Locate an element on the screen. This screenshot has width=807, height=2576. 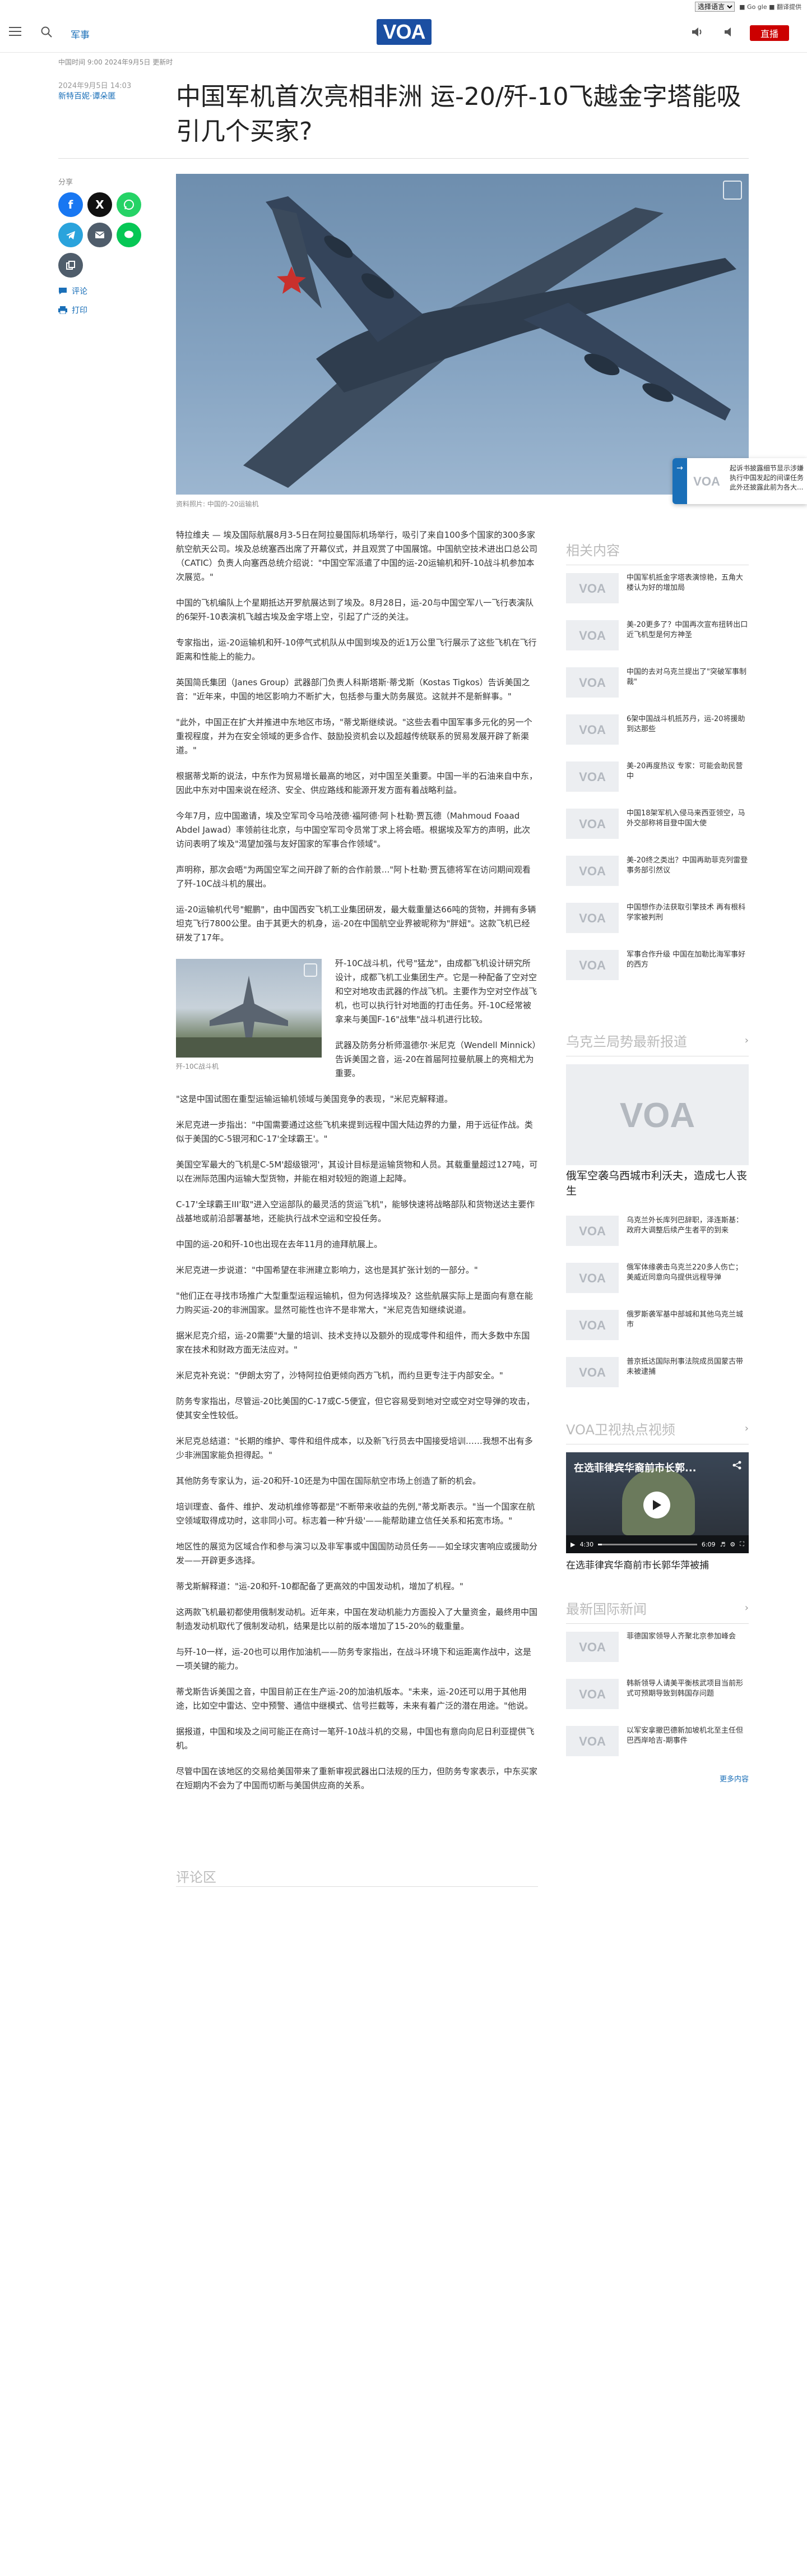
search-icon is located at coordinates (46, 32).